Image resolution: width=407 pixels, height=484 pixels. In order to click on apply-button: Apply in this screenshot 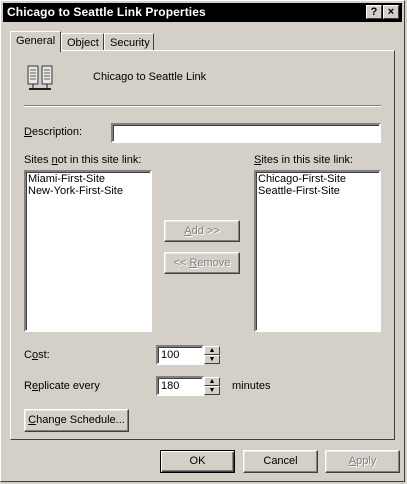, I will do `click(362, 461)`.